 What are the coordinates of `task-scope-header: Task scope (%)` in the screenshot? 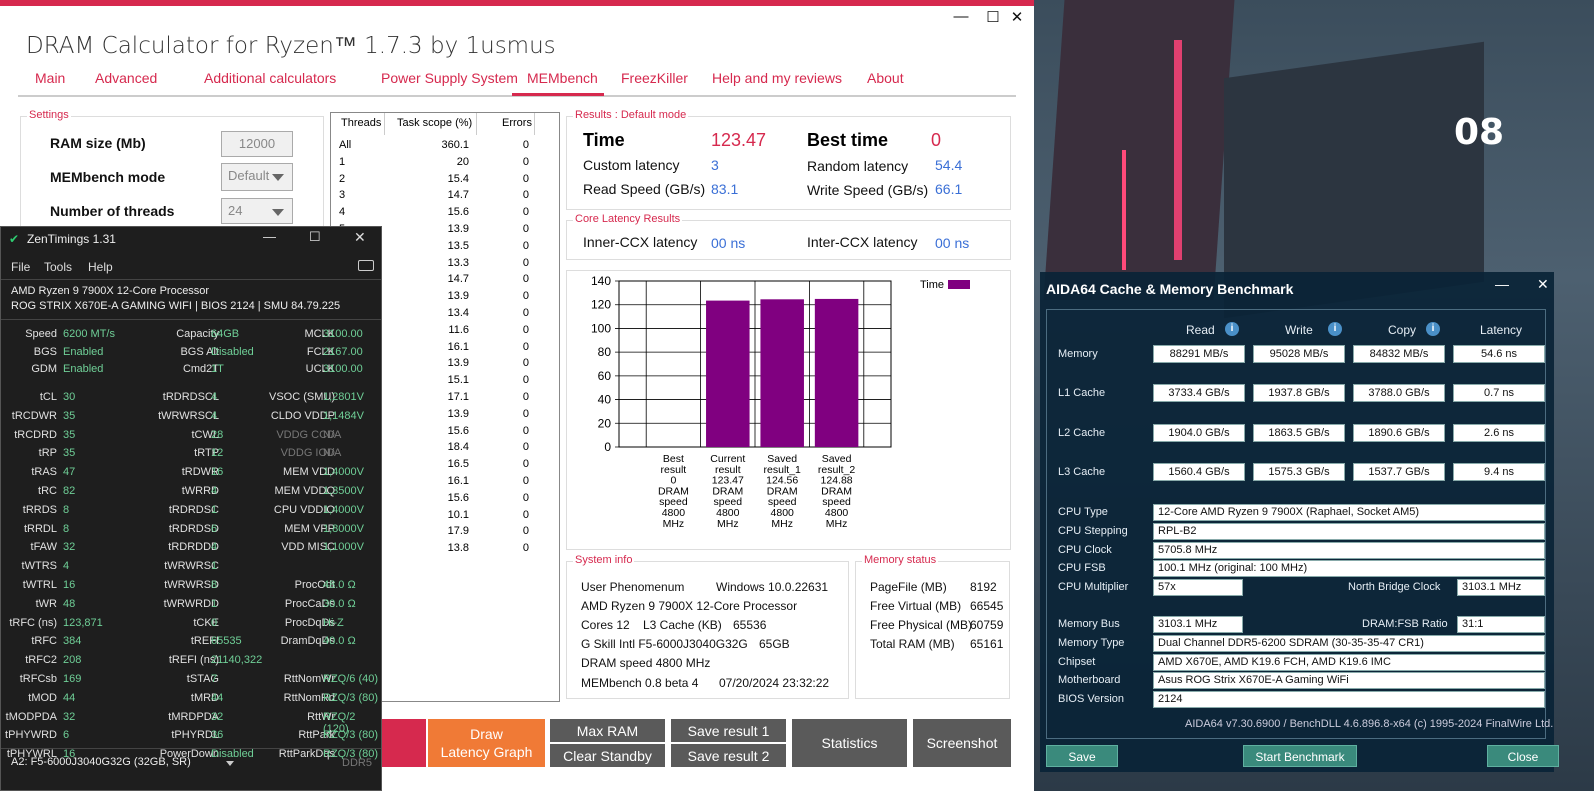 It's located at (435, 123).